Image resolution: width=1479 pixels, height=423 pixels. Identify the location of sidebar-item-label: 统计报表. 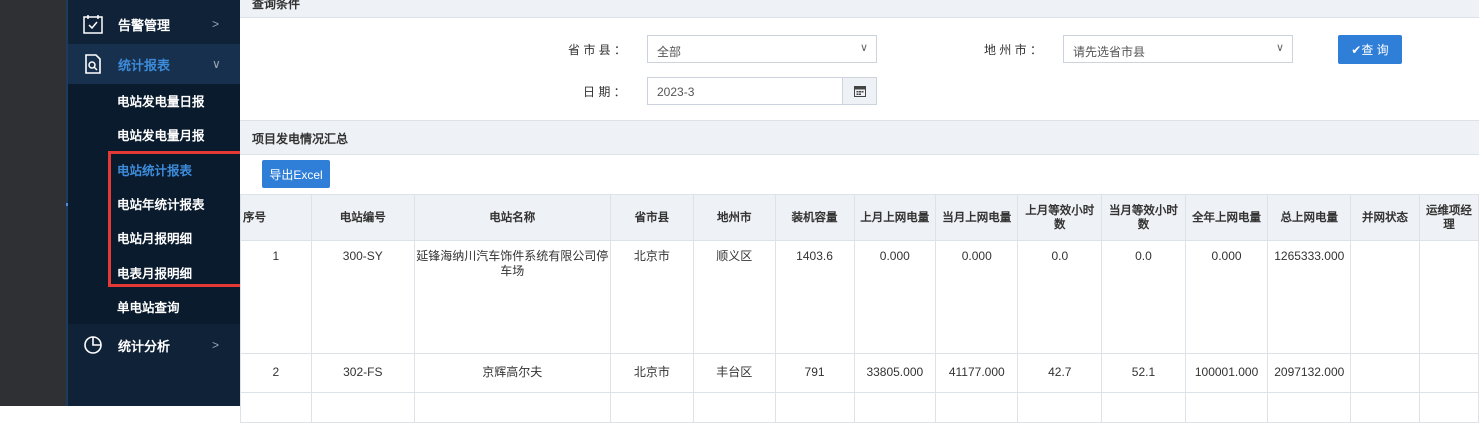
(144, 65).